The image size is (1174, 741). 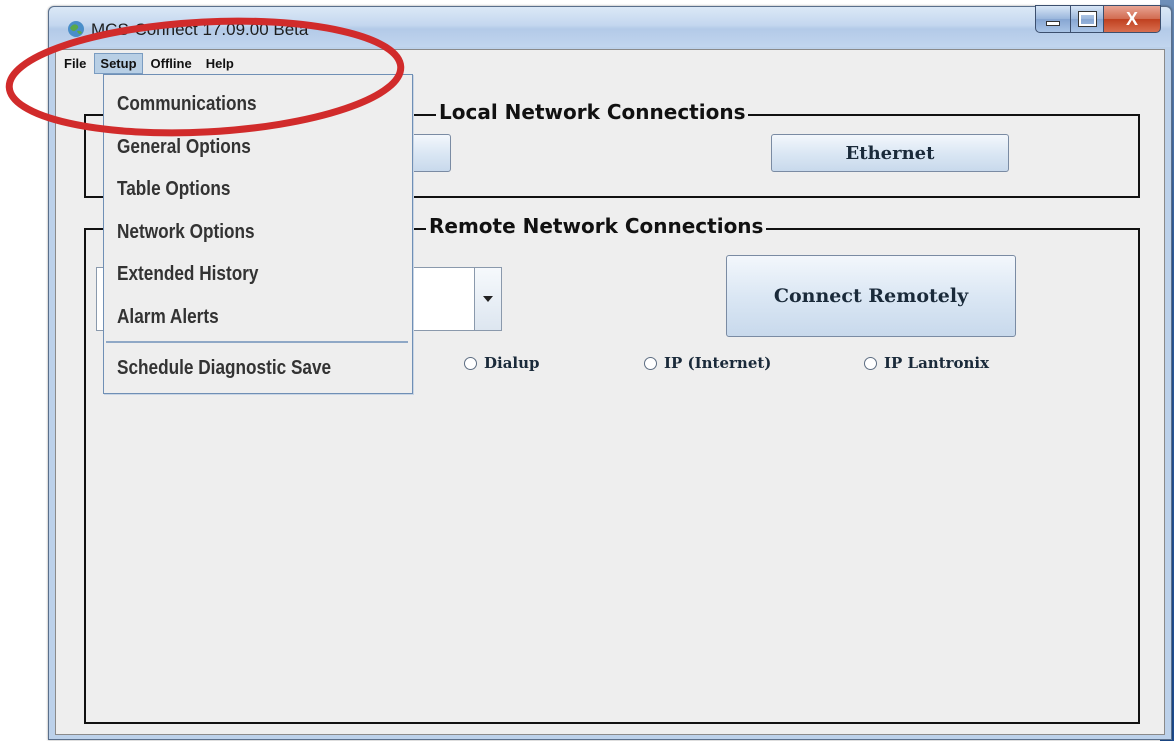 I want to click on chevron-down-icon, so click(x=488, y=299).